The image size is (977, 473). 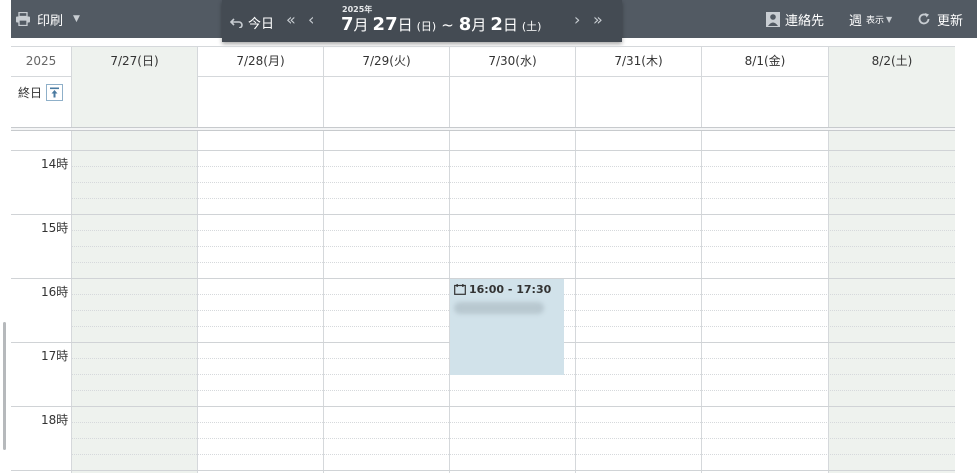 What do you see at coordinates (510, 289) in the screenshot?
I see `event-time: 16:00 - 17:30` at bounding box center [510, 289].